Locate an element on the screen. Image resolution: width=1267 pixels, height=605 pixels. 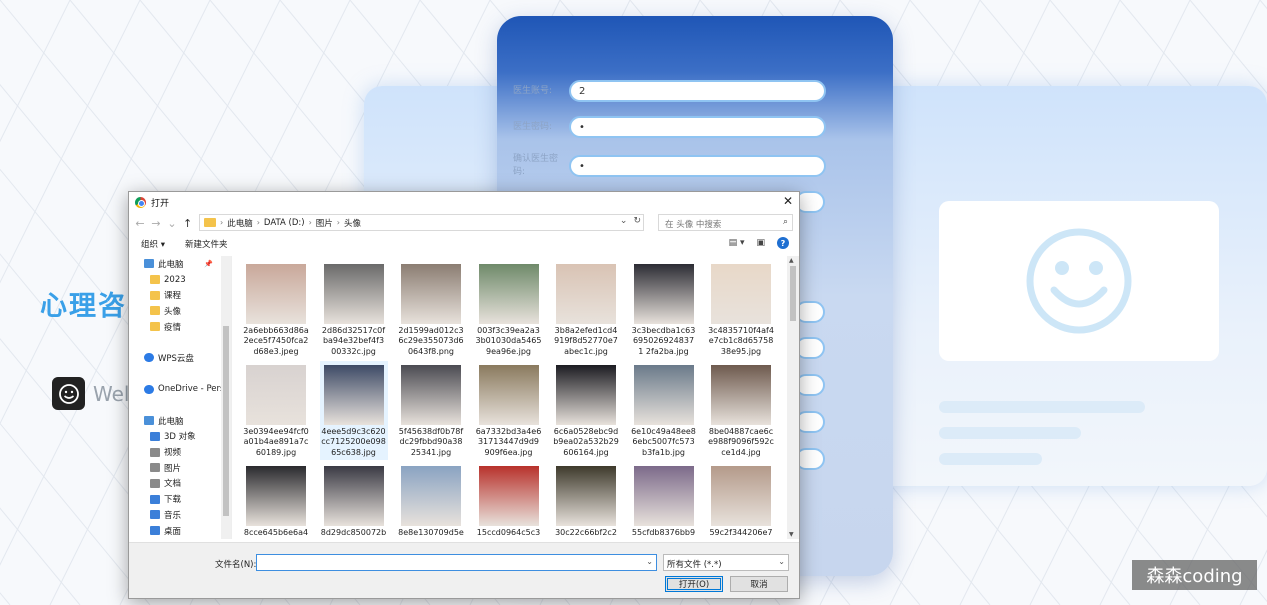
app-title: 心理咨 is located at coordinates (83, 306).